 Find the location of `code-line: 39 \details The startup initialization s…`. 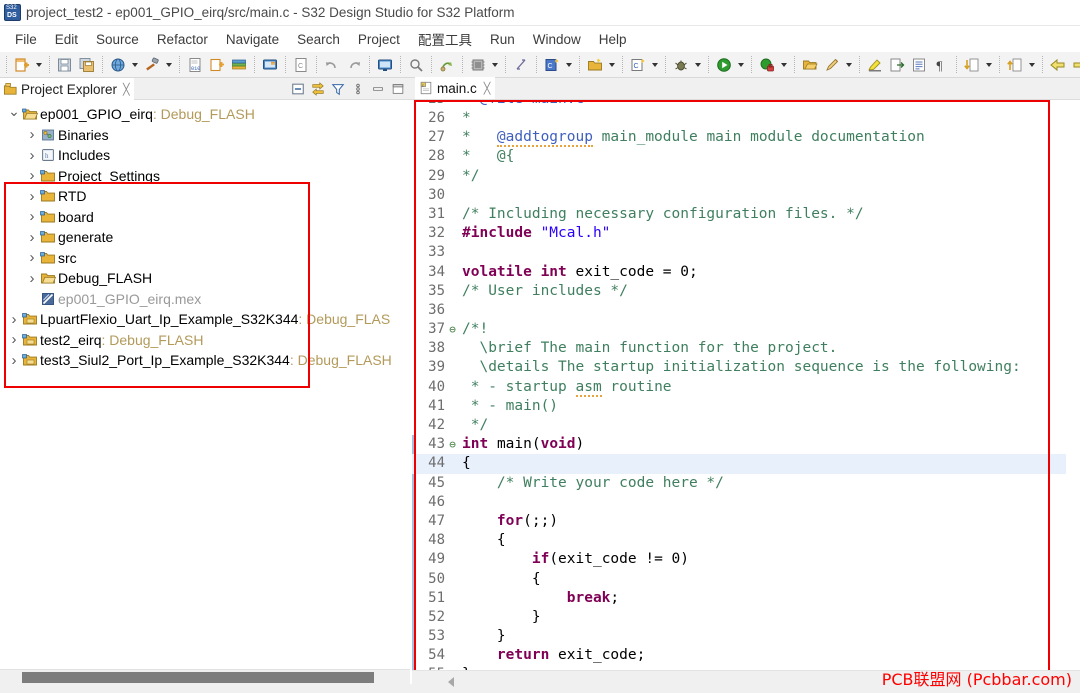

code-line: 39 \details The startup initialization s… is located at coordinates (746, 367).